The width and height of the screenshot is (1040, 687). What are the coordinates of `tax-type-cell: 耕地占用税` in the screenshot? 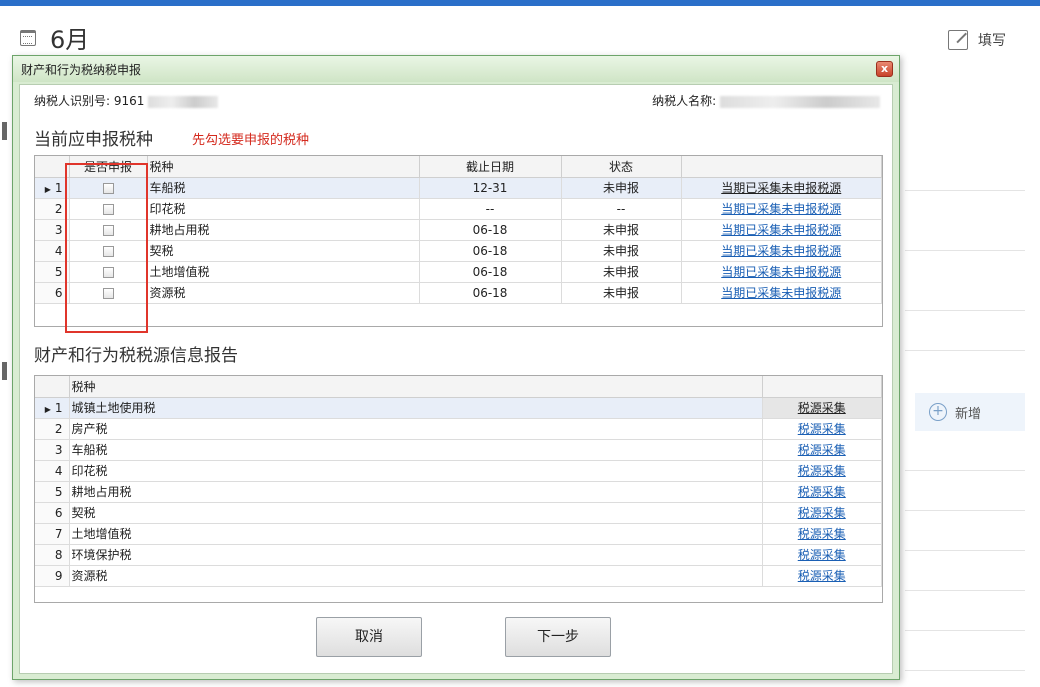 It's located at (416, 492).